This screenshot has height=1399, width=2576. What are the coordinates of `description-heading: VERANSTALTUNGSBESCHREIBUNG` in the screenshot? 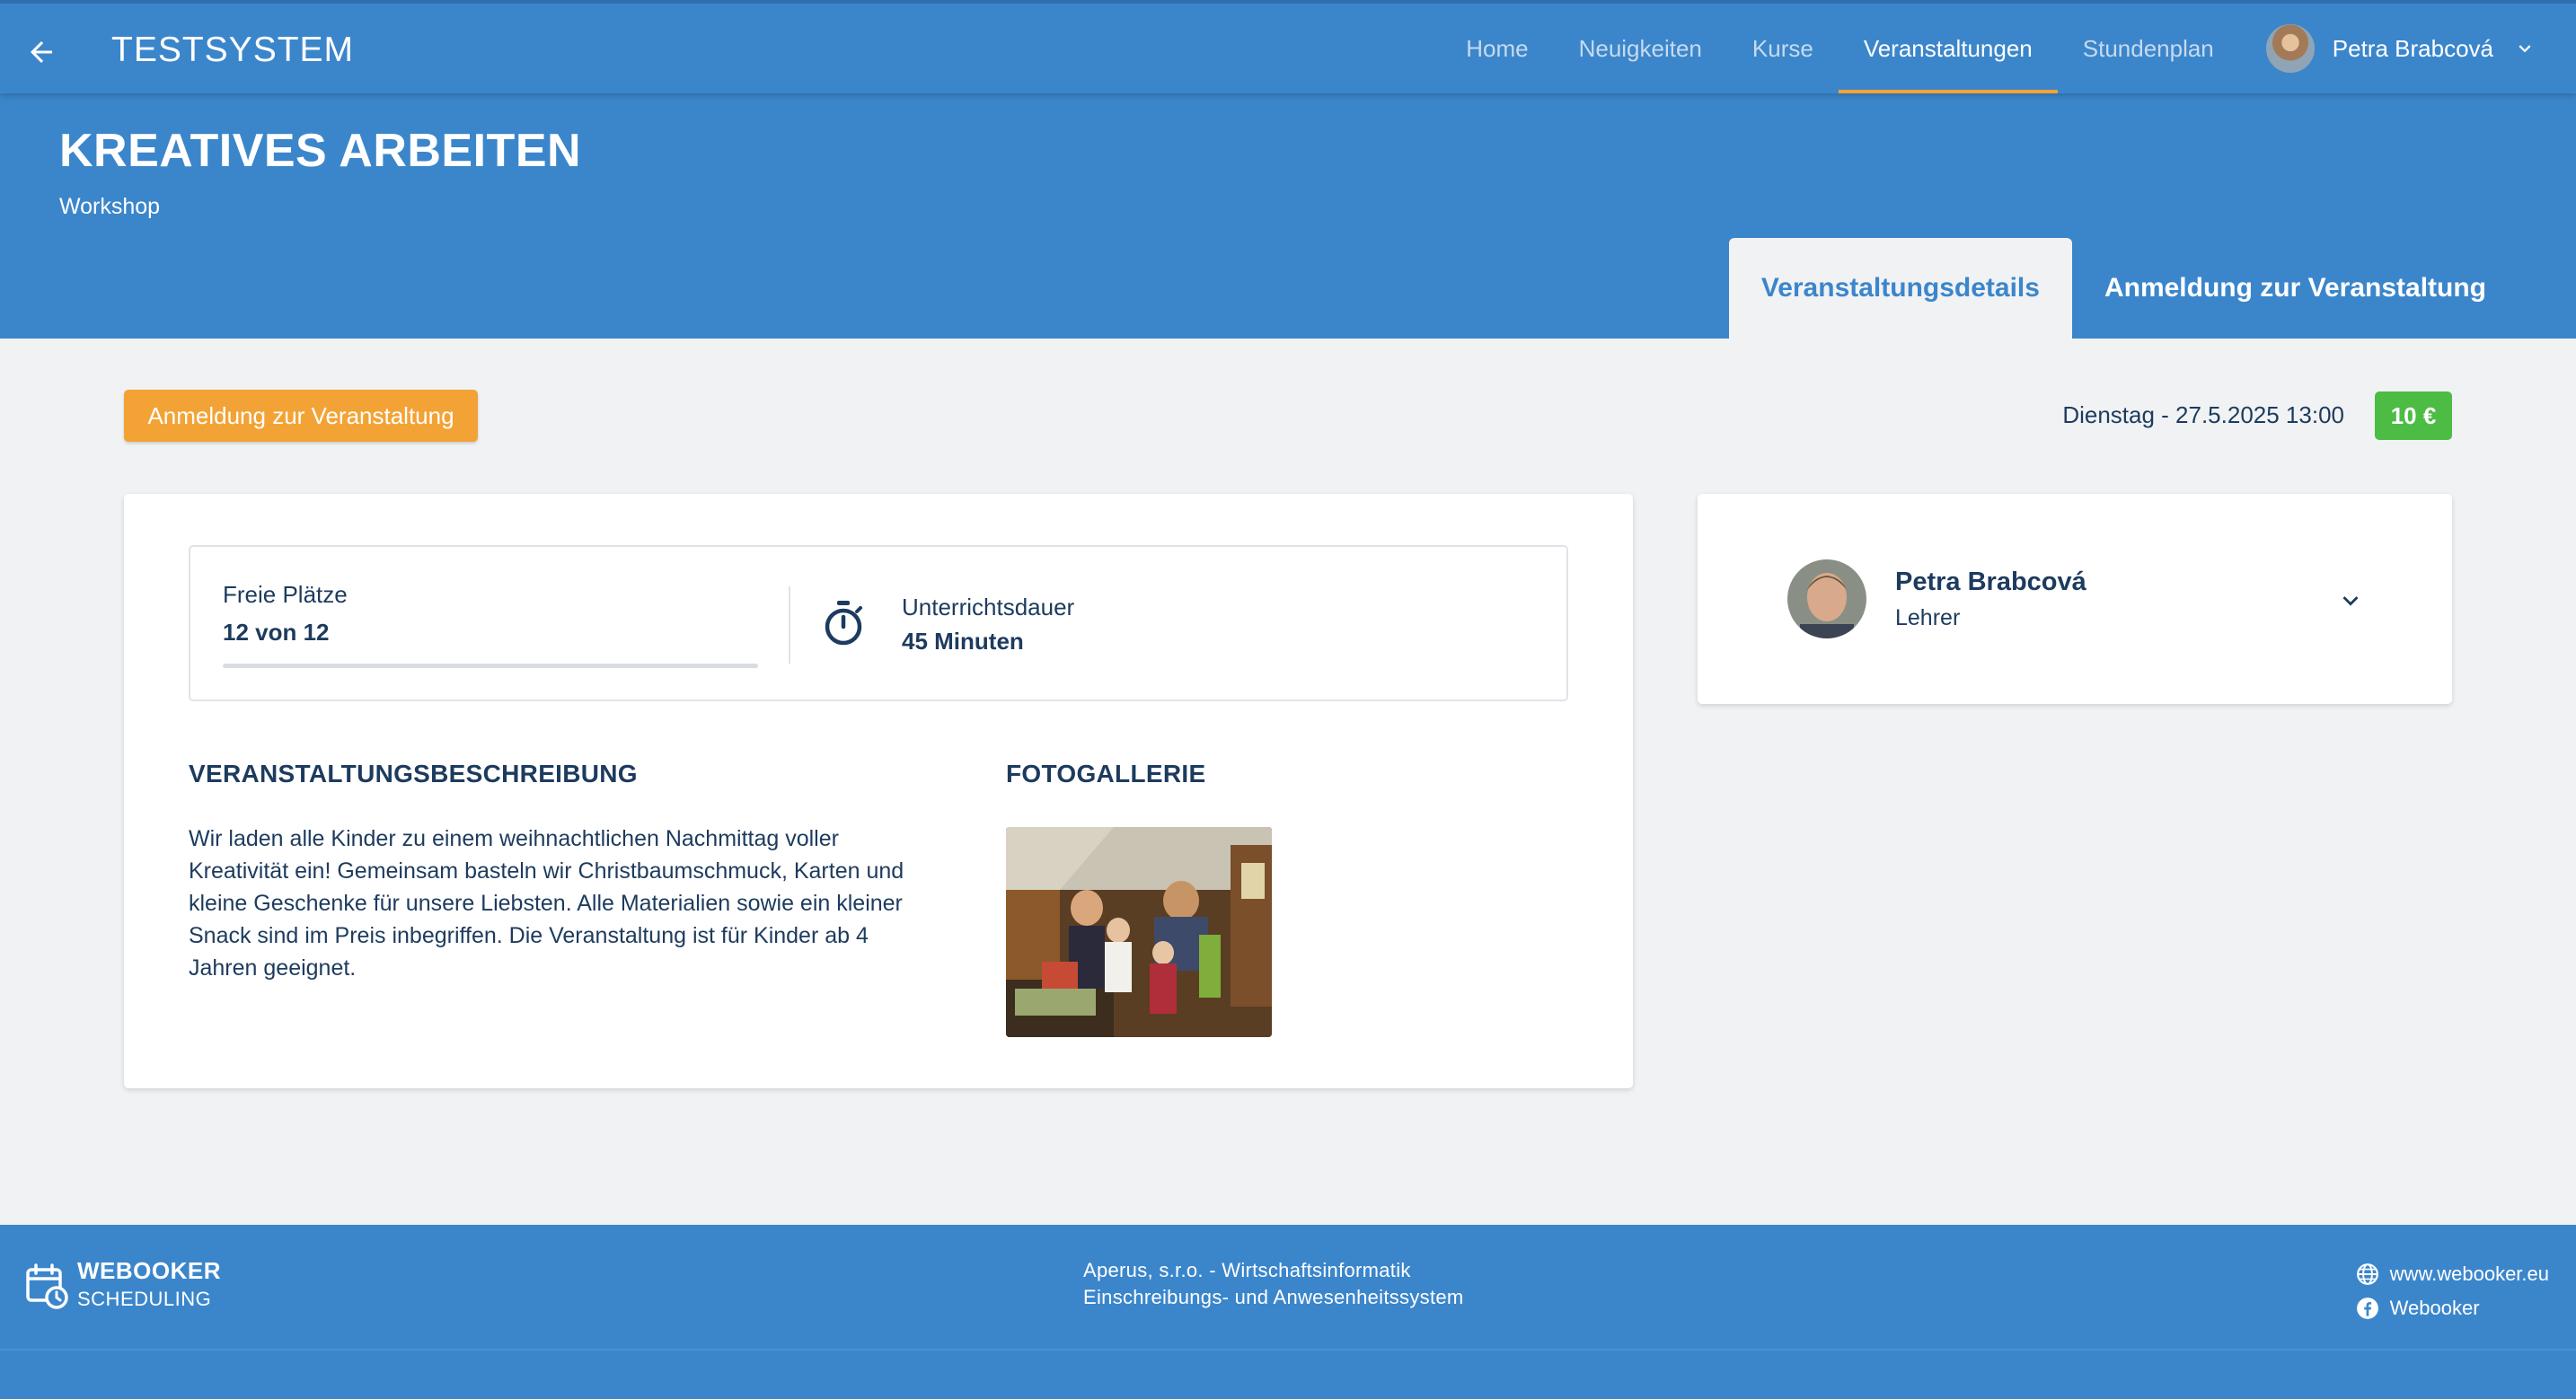 It's located at (413, 773).